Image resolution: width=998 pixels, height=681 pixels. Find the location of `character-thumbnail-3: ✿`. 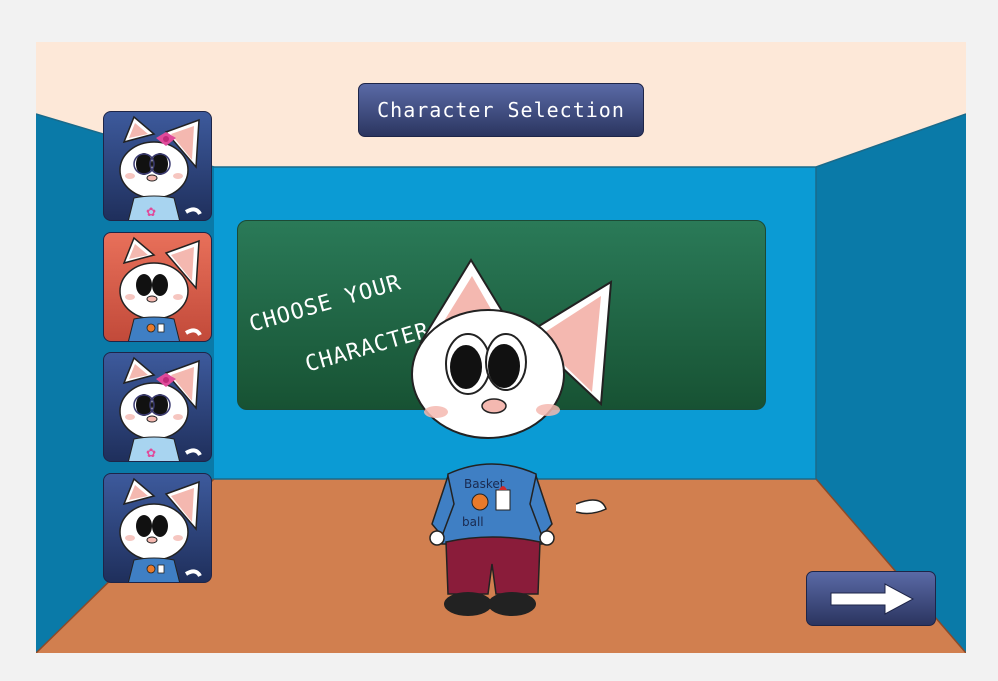

character-thumbnail-3: ✿ is located at coordinates (157, 407).